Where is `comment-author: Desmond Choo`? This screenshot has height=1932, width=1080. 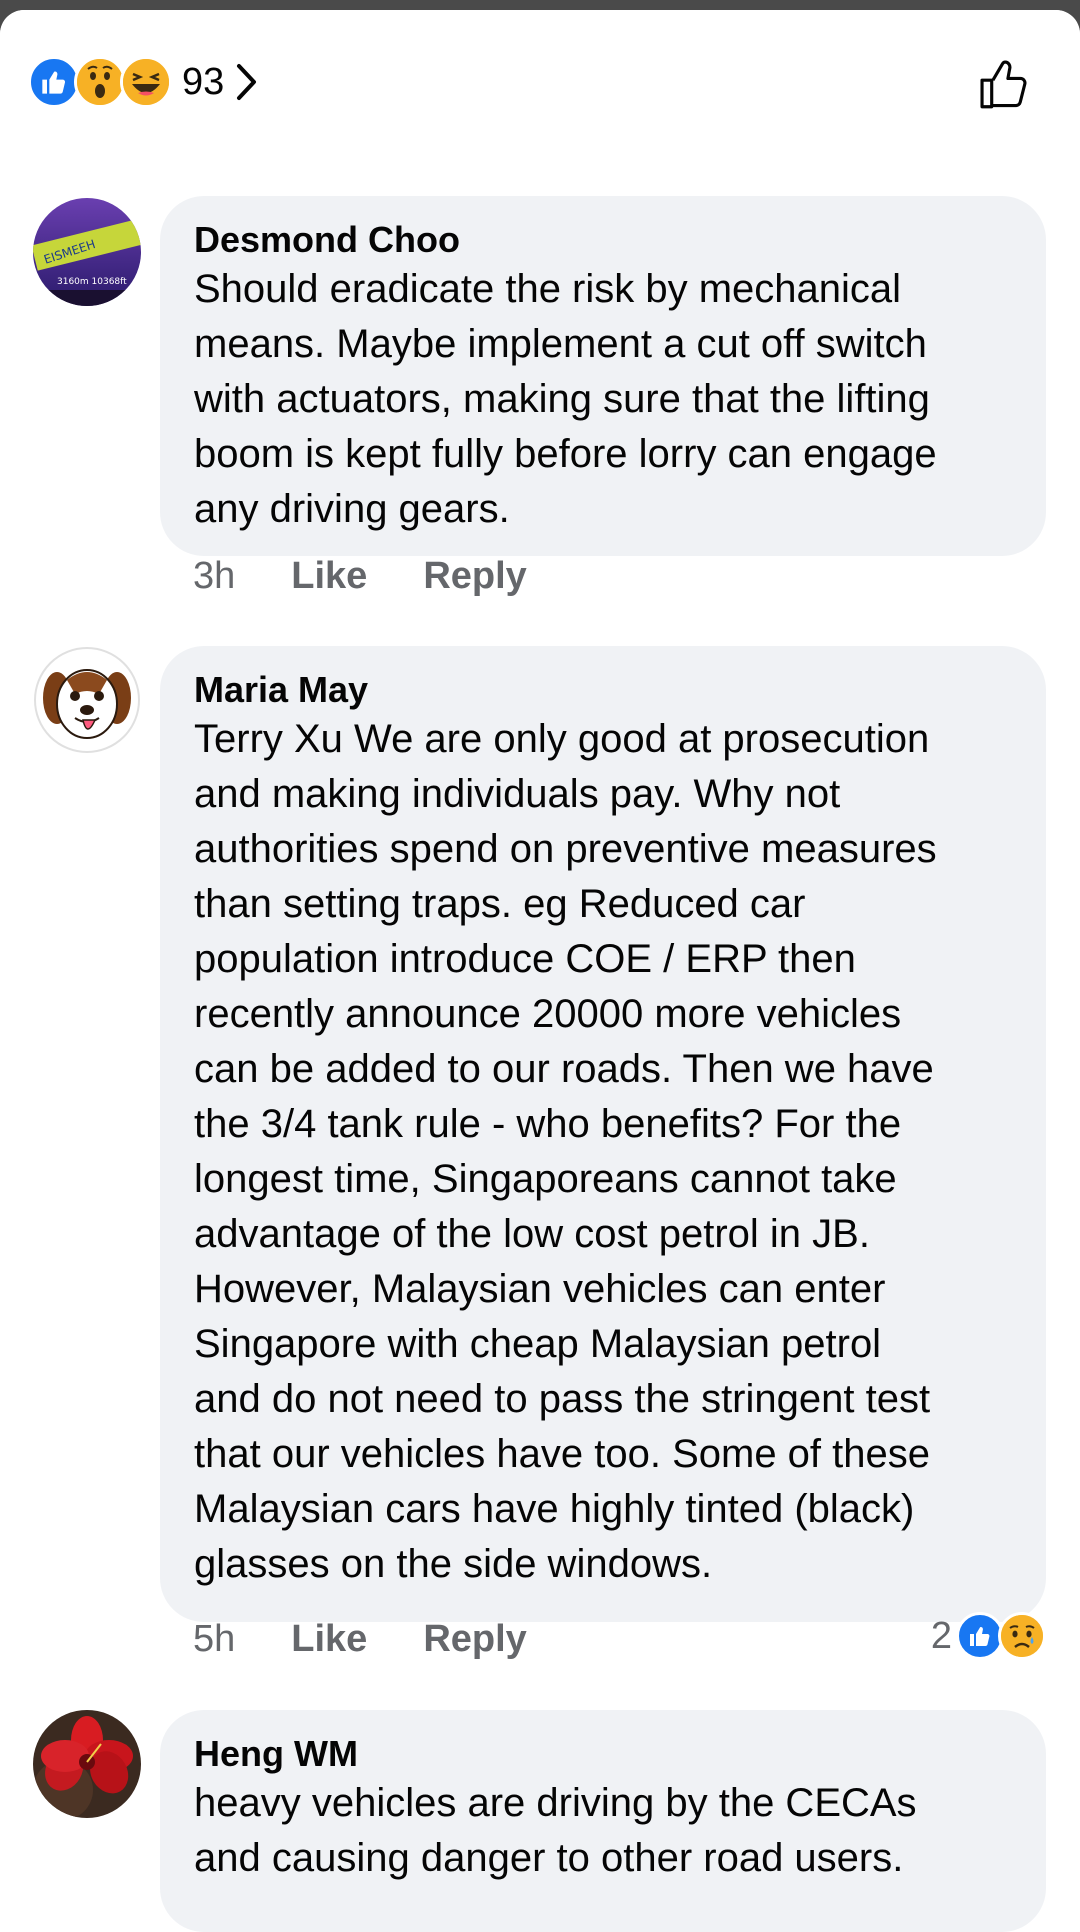 comment-author: Desmond Choo is located at coordinates (603, 240).